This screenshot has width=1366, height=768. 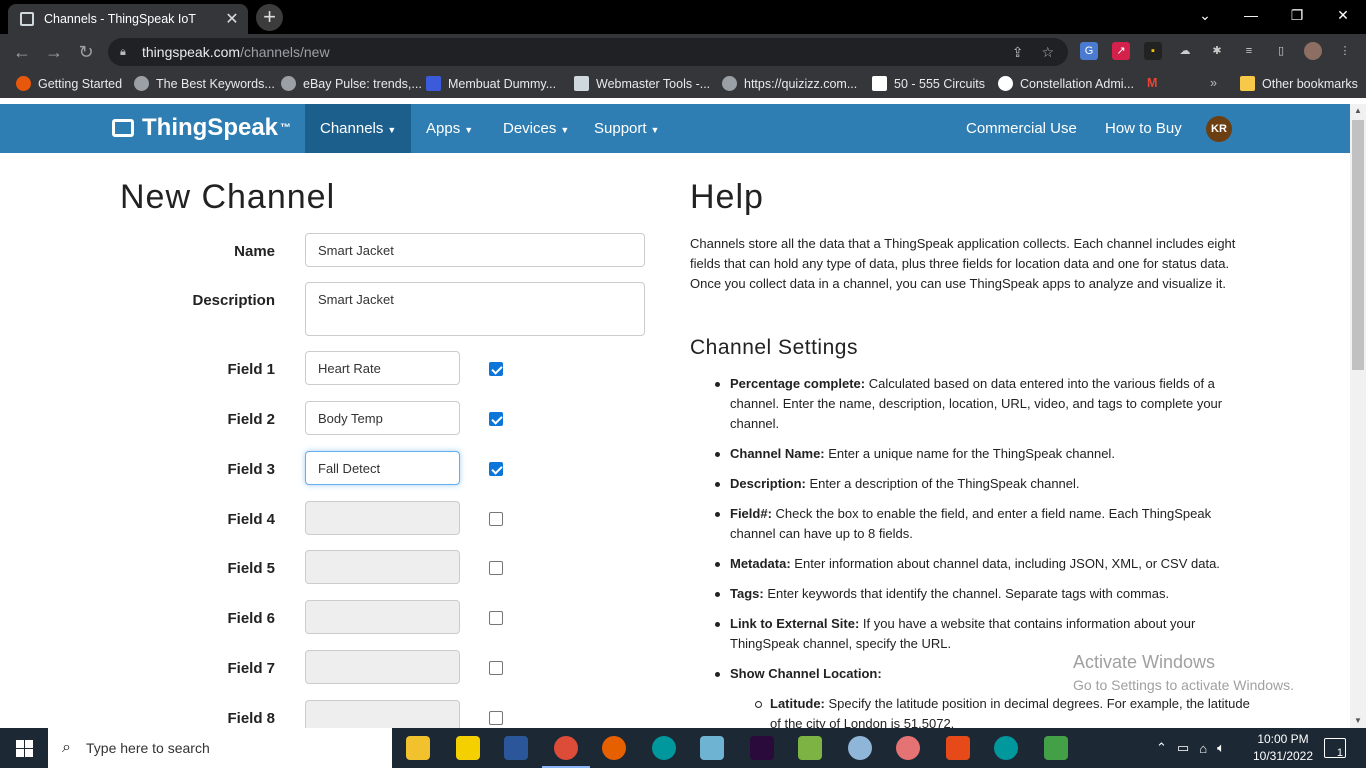 I want to click on taskbar-search-box: ⌕ Type here to search, so click(x=220, y=748).